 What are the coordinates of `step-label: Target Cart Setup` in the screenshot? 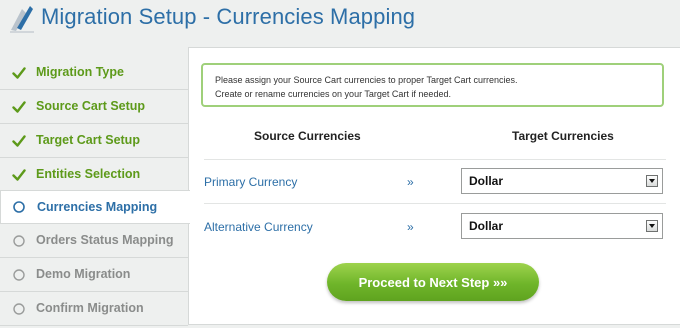 It's located at (88, 140).